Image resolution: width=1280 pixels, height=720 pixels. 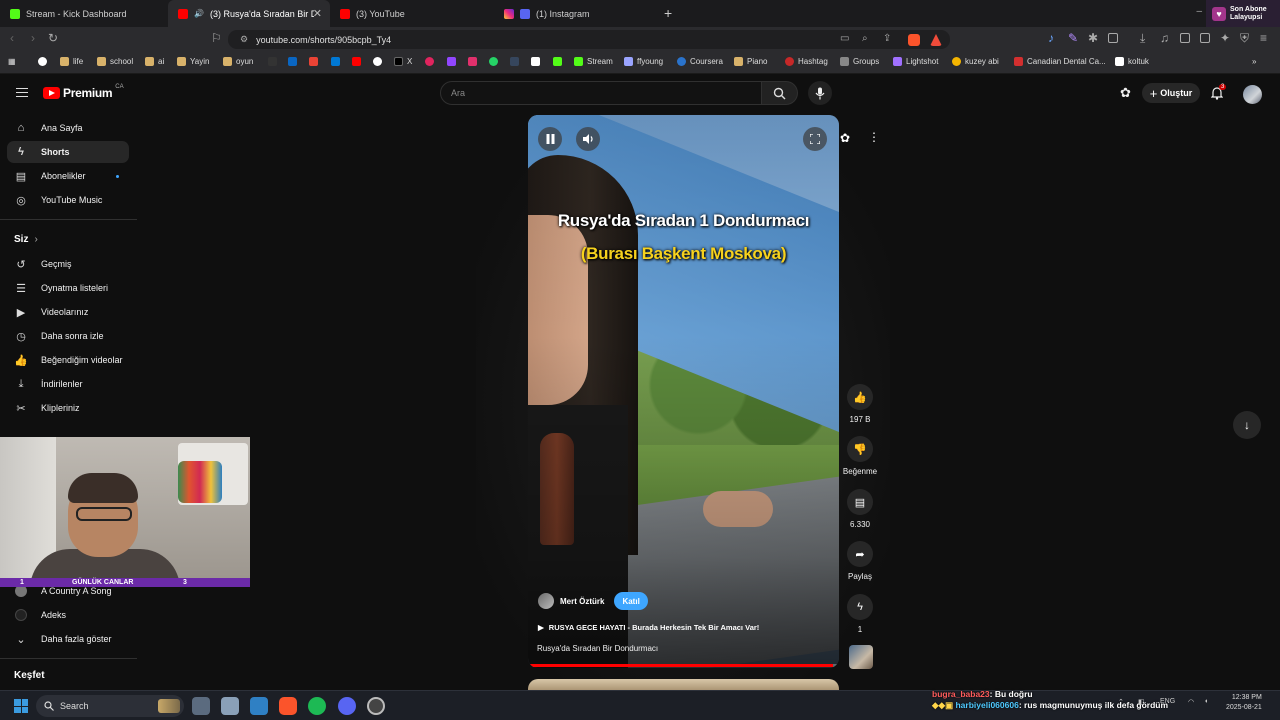 What do you see at coordinates (403, 61) in the screenshot?
I see `bookmark-x: X` at bounding box center [403, 61].